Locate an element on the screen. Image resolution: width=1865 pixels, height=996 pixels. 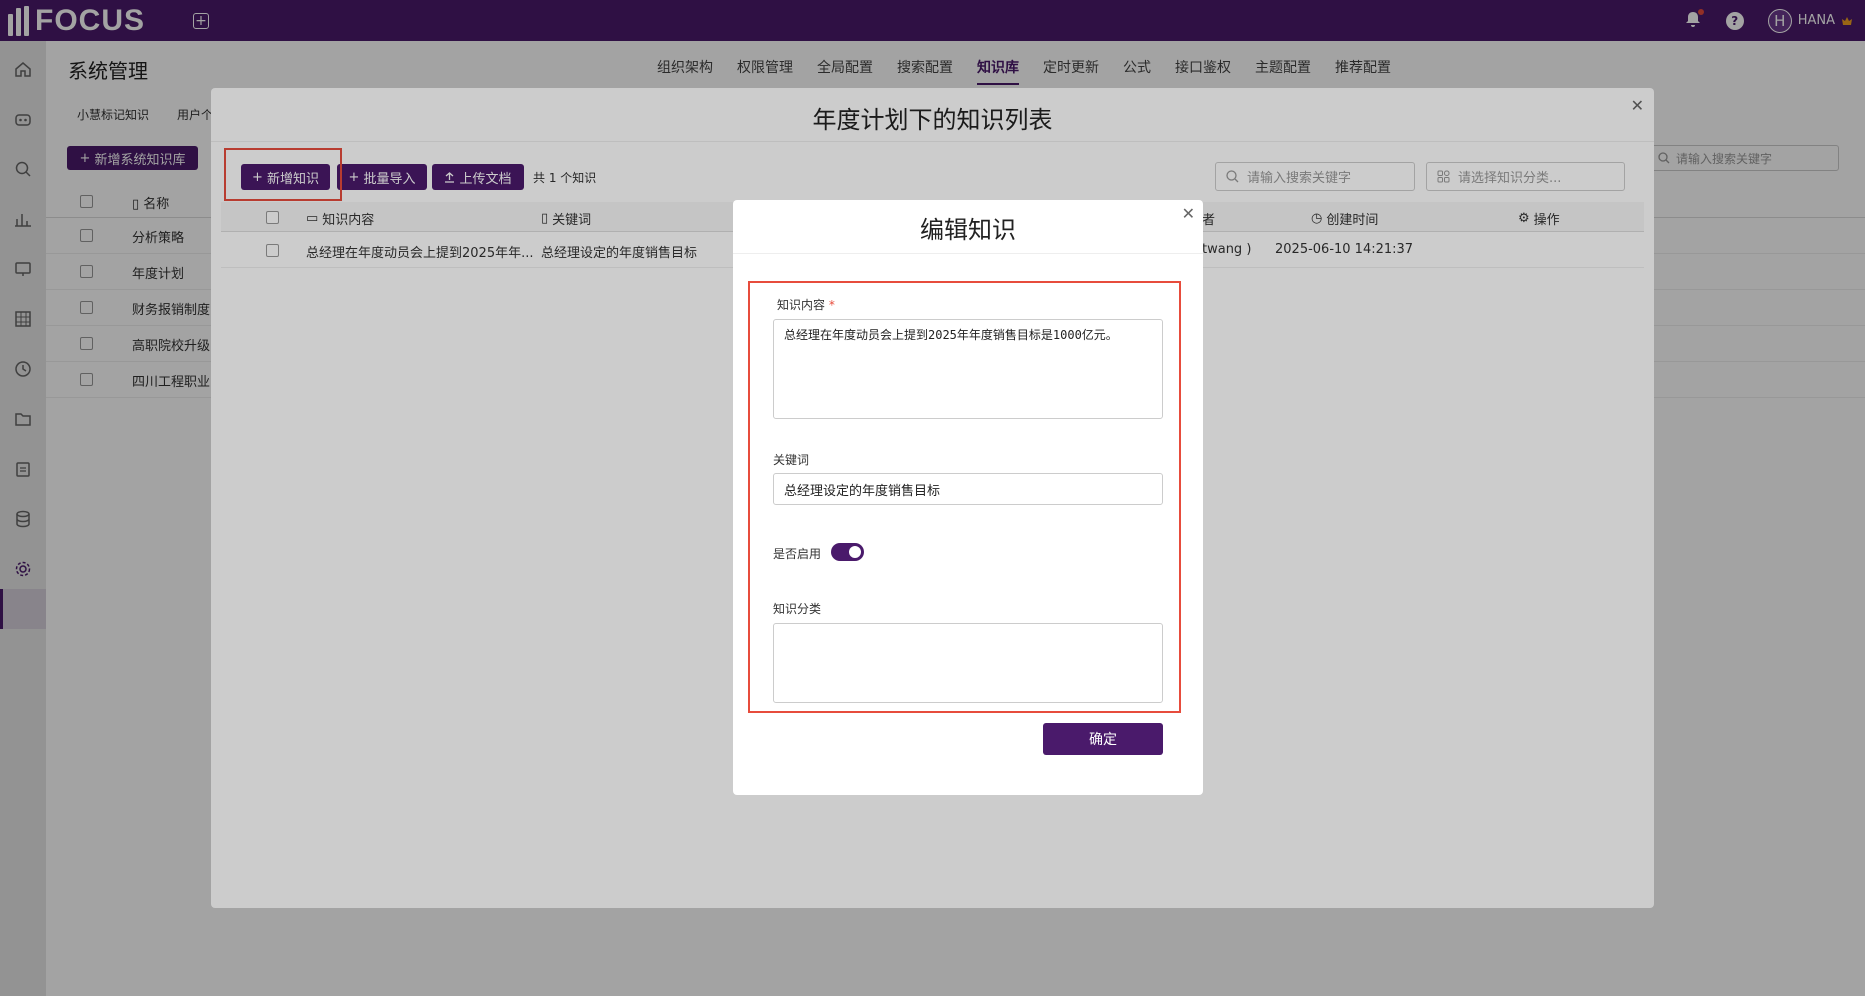
enable-label: 是否启用 is located at coordinates (797, 554).